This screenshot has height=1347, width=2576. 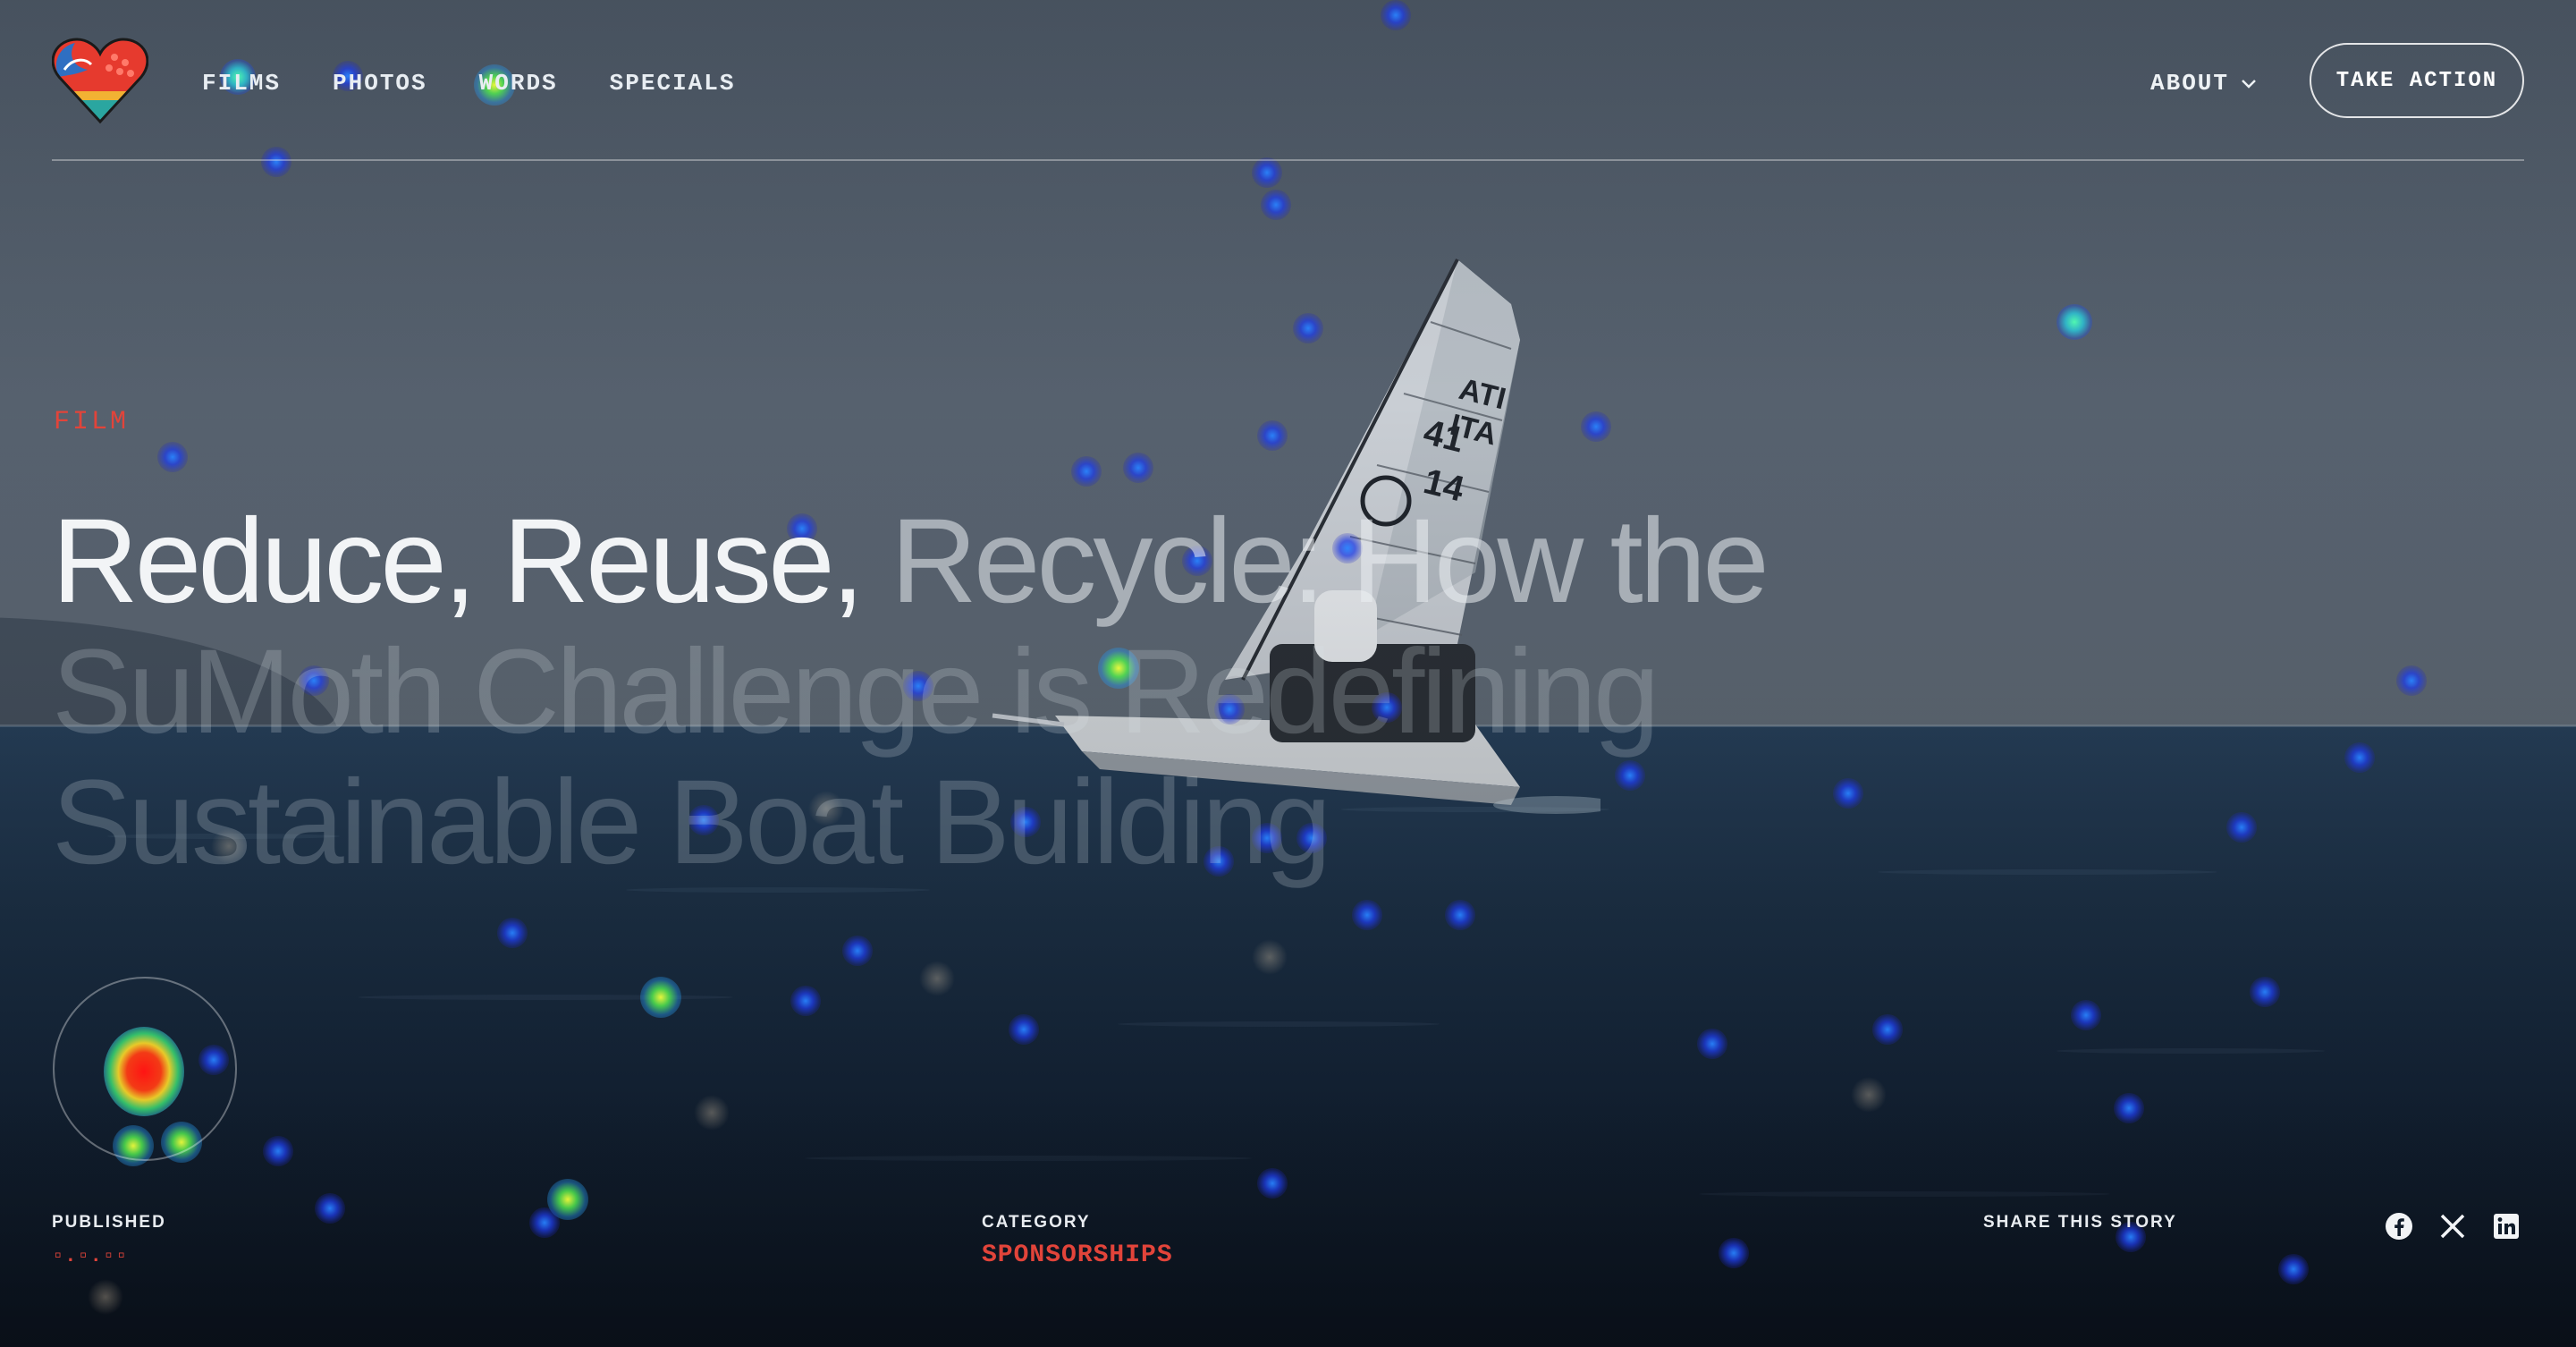 I want to click on share-label: SHARE THIS STORY, so click(x=2080, y=1222).